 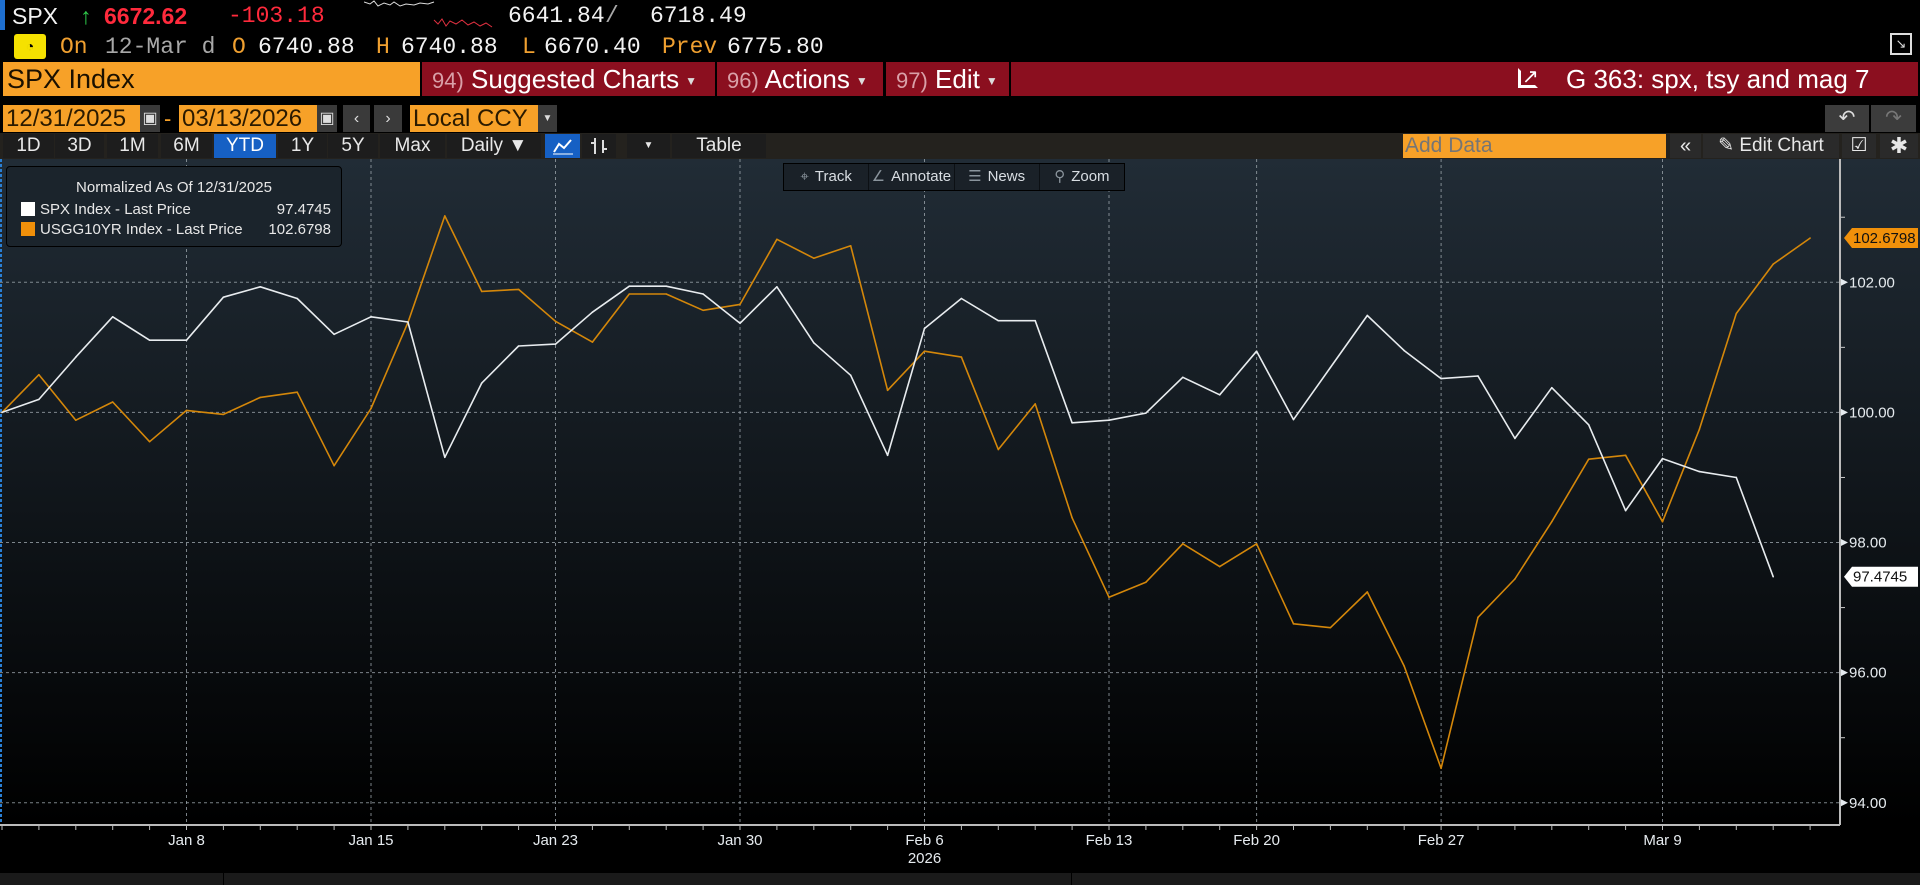 What do you see at coordinates (804, 176) in the screenshot?
I see `crosshair-icon: ⌖` at bounding box center [804, 176].